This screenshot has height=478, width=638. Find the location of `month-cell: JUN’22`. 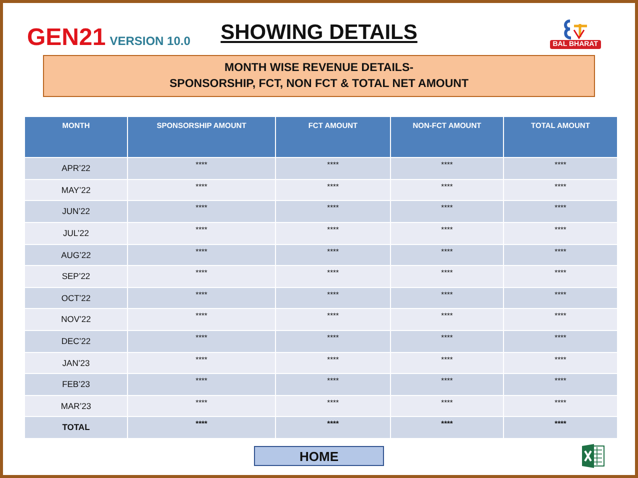

month-cell: JUN’22 is located at coordinates (76, 211).